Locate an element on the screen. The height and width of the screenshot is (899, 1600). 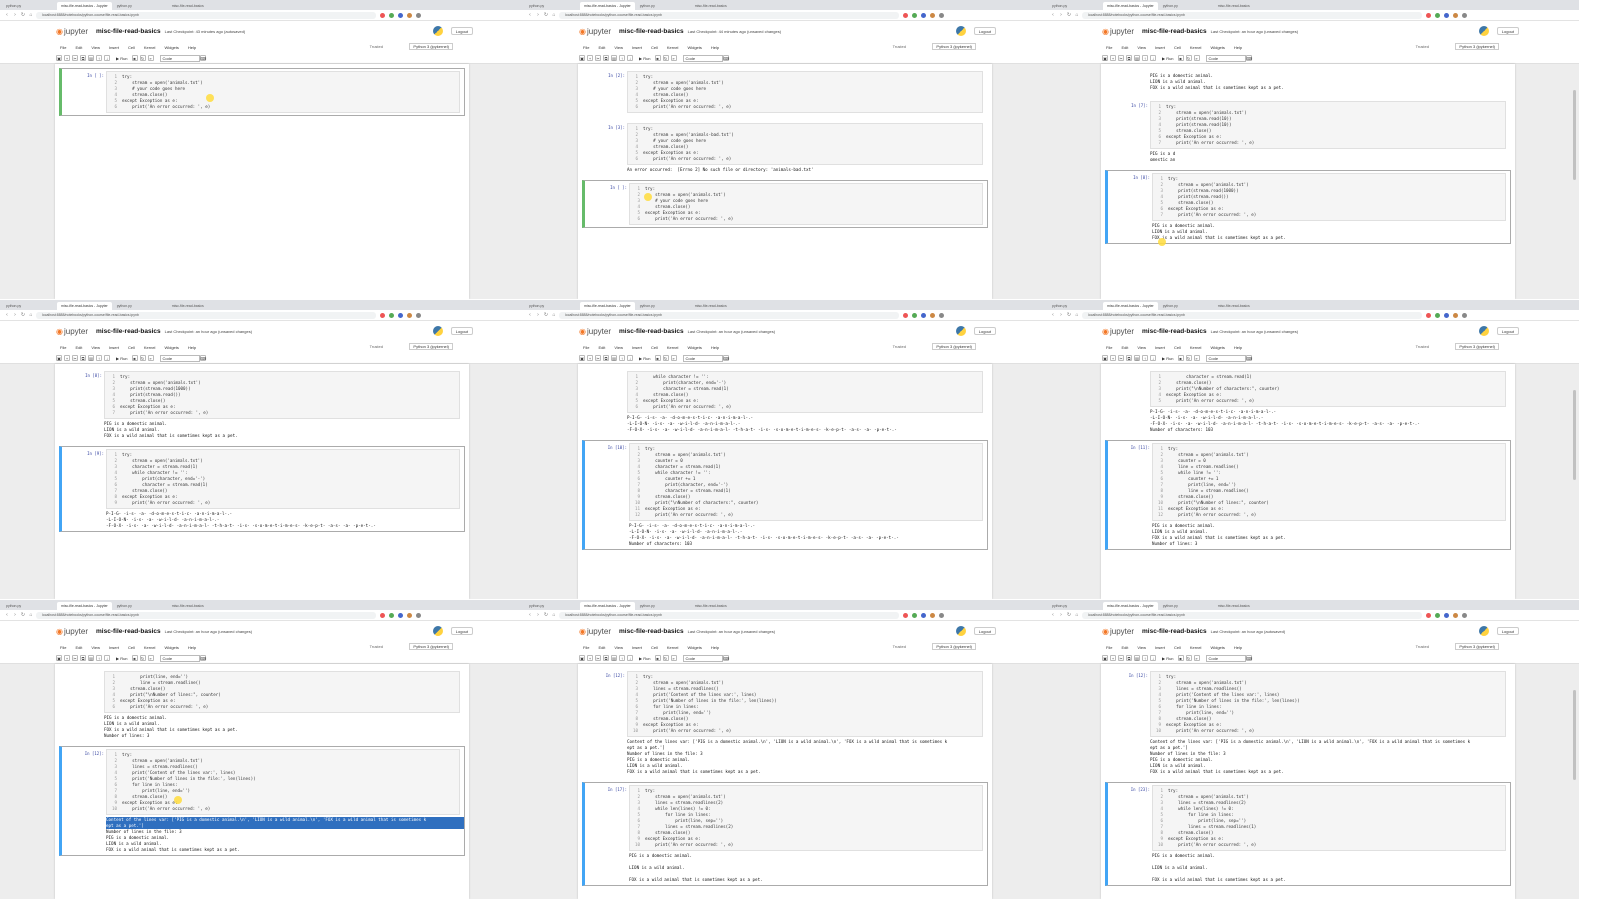
menu-item: Insert is located at coordinates (637, 347).